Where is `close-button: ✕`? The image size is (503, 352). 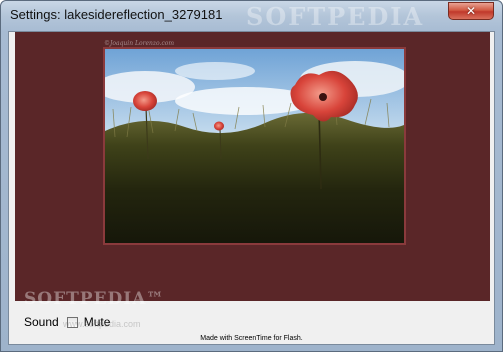
close-button: ✕ is located at coordinates (471, 11).